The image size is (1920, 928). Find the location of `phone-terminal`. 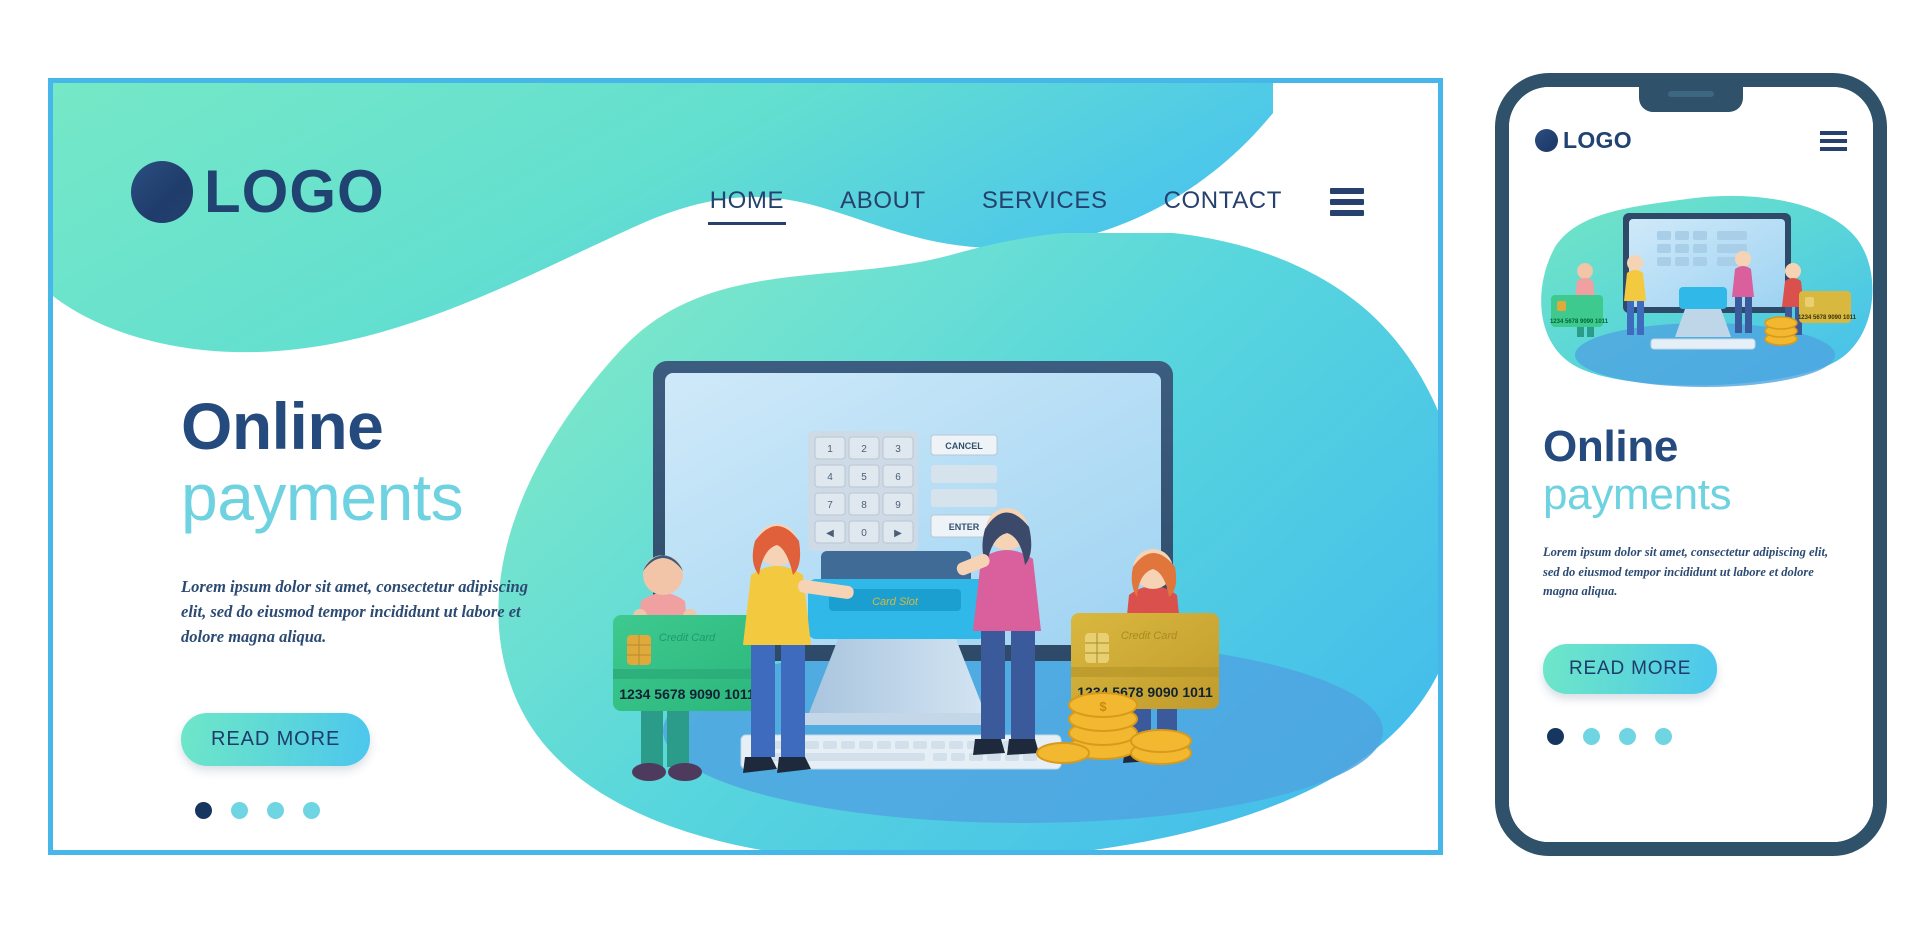

phone-terminal is located at coordinates (1703, 298).